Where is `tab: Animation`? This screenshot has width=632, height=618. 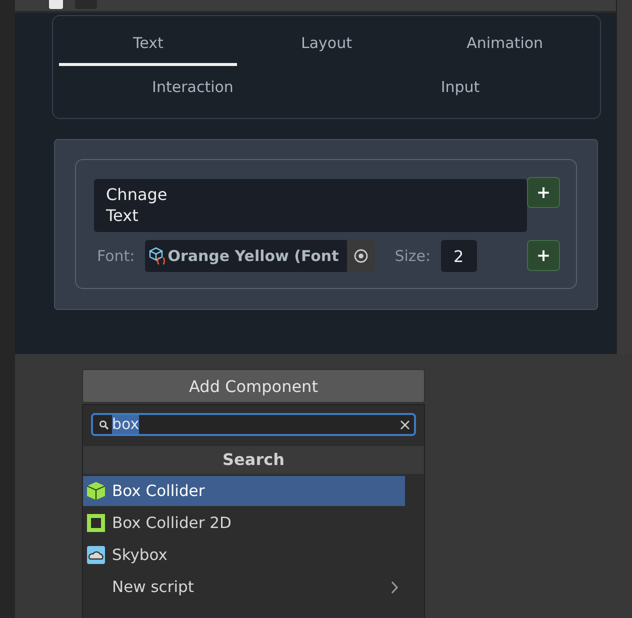
tab: Animation is located at coordinates (505, 44).